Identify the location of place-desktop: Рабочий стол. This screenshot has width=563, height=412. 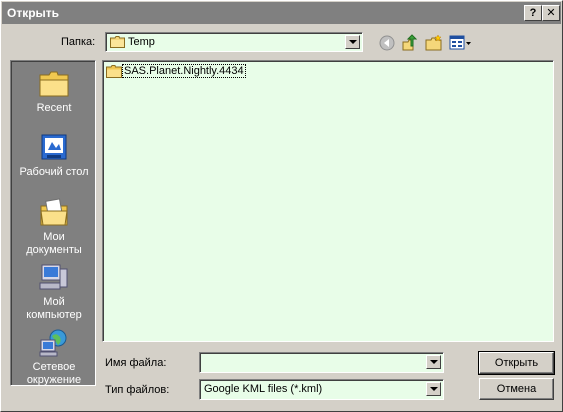
(54, 156).